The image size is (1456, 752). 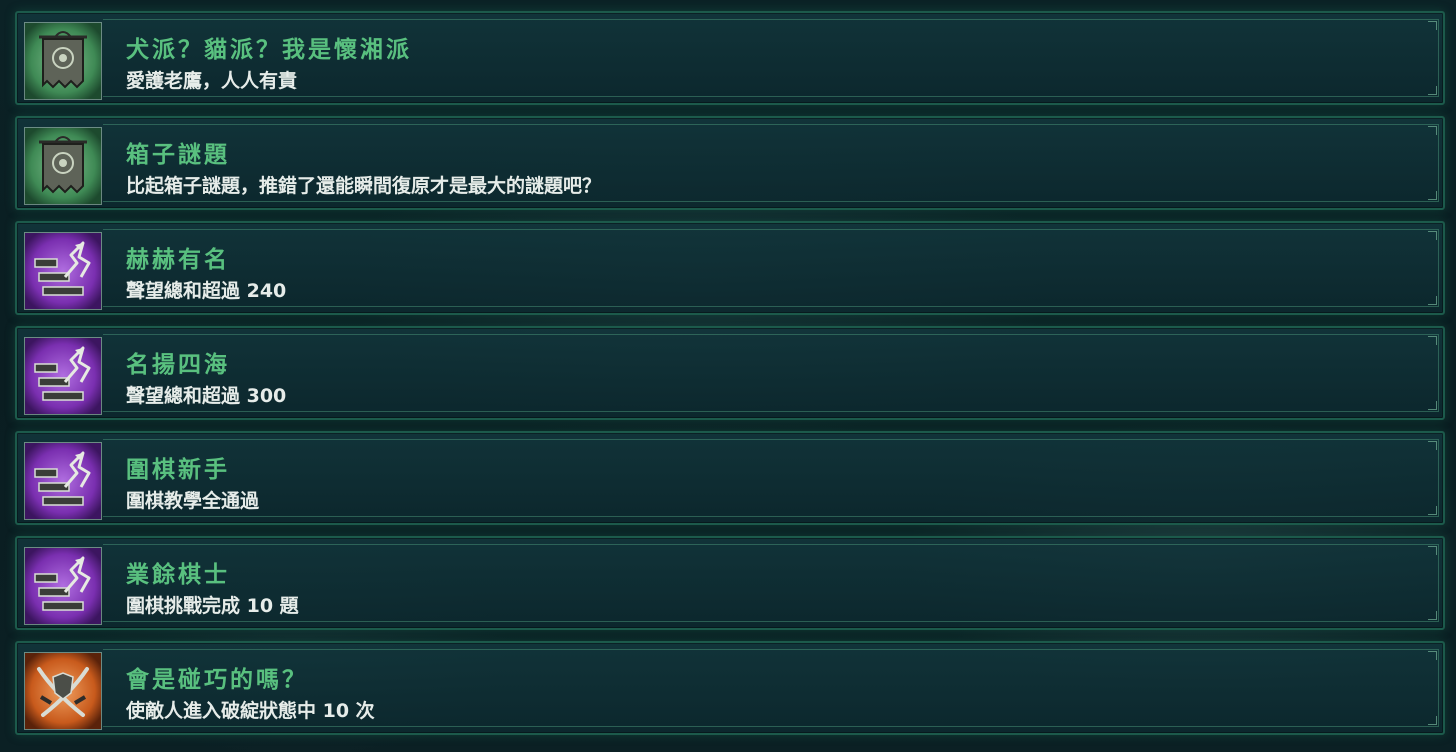 I want to click on achievement-description: 比起箱子謎題，推錯了還能瞬間復原才是最大的謎題吧？, so click(x=364, y=186).